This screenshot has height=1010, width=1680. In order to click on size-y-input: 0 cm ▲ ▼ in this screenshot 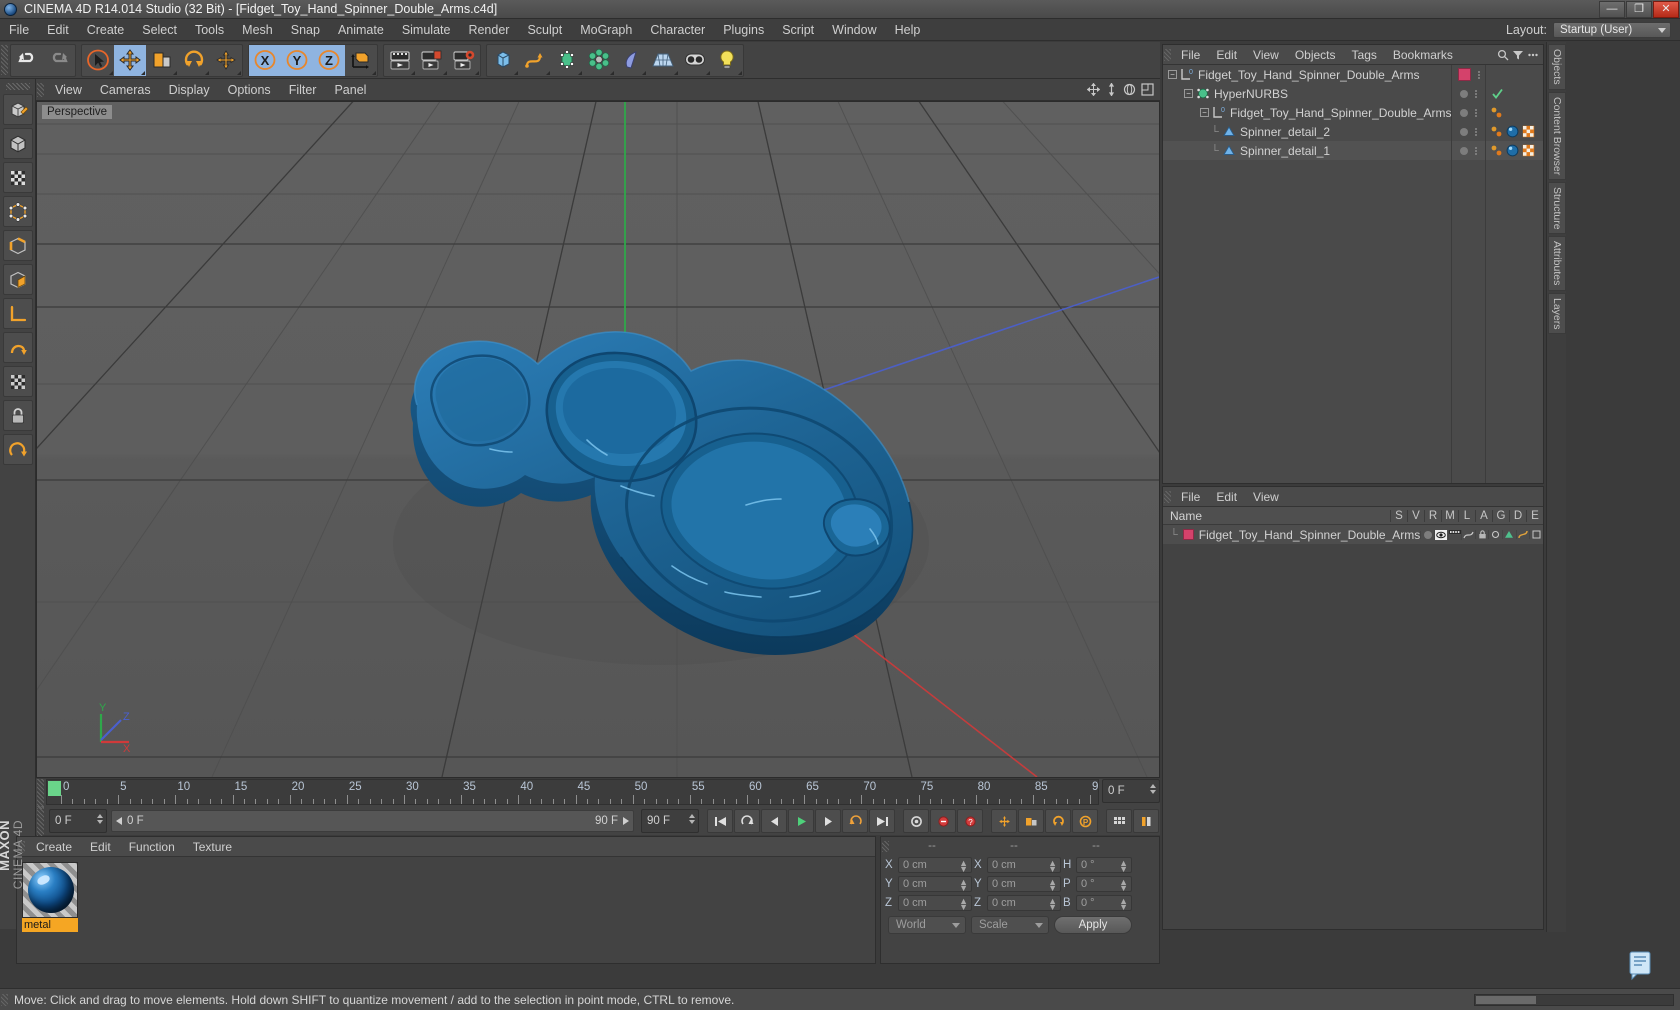, I will do `click(1024, 884)`.